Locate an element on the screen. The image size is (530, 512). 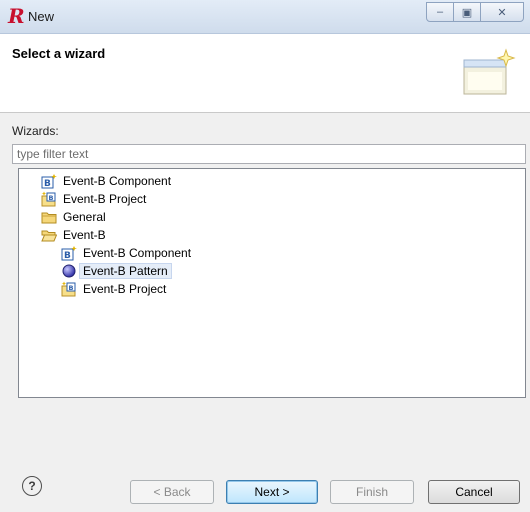
back-button: < Back is located at coordinates (172, 492).